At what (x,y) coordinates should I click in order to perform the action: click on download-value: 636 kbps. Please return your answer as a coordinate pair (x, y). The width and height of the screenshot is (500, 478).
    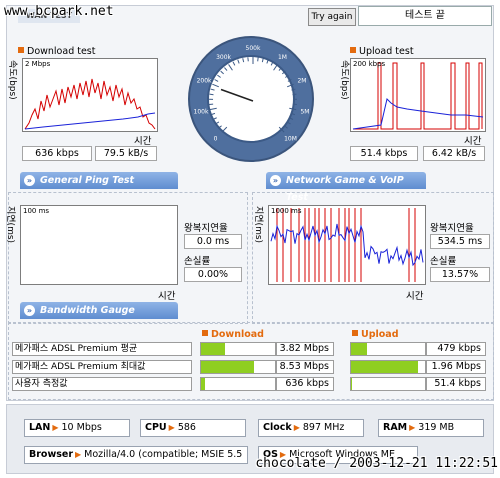
    Looking at the image, I should click on (305, 384).